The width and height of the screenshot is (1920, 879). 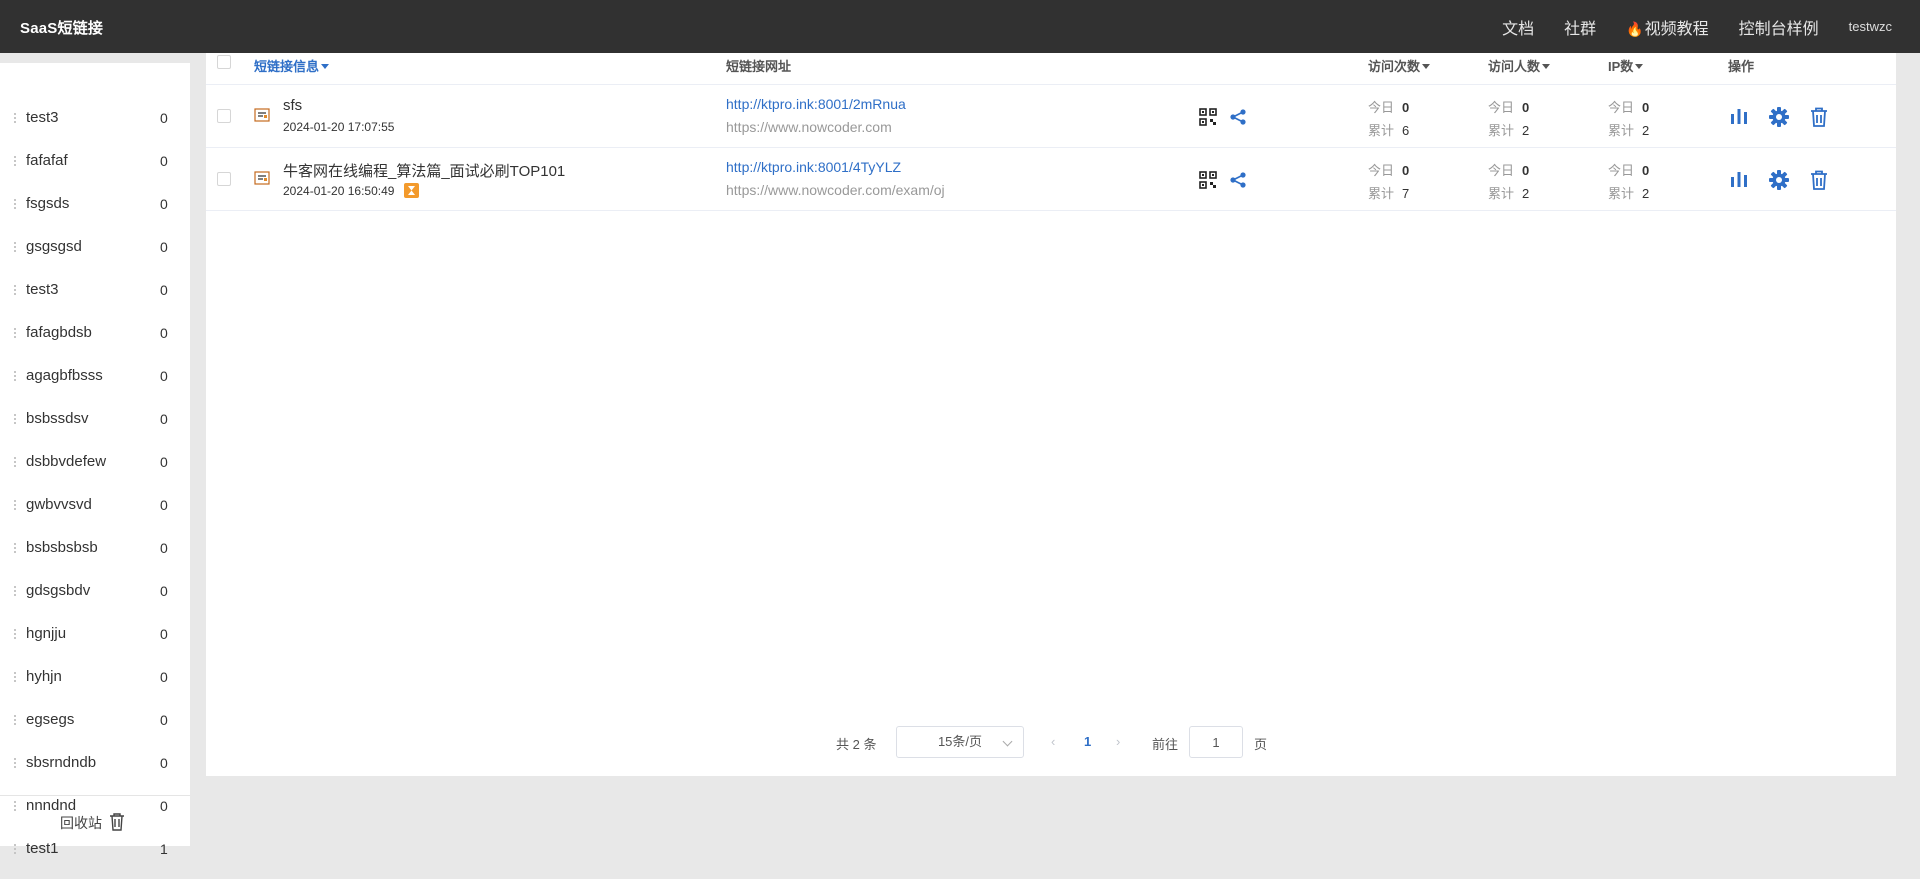 I want to click on sort-link-info: 短链接信息, so click(x=292, y=65).